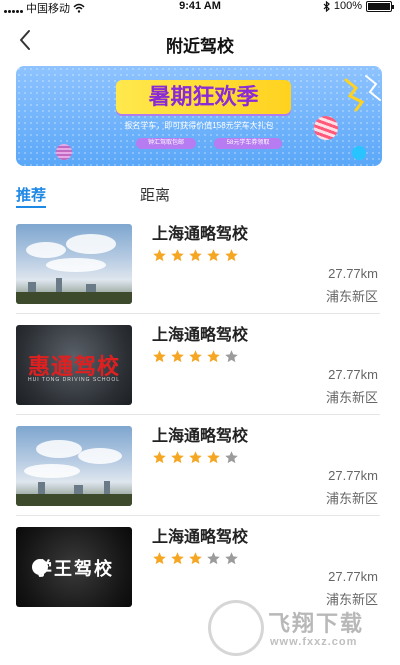  What do you see at coordinates (200, 46) in the screenshot?
I see `page-title: 附近驾校` at bounding box center [200, 46].